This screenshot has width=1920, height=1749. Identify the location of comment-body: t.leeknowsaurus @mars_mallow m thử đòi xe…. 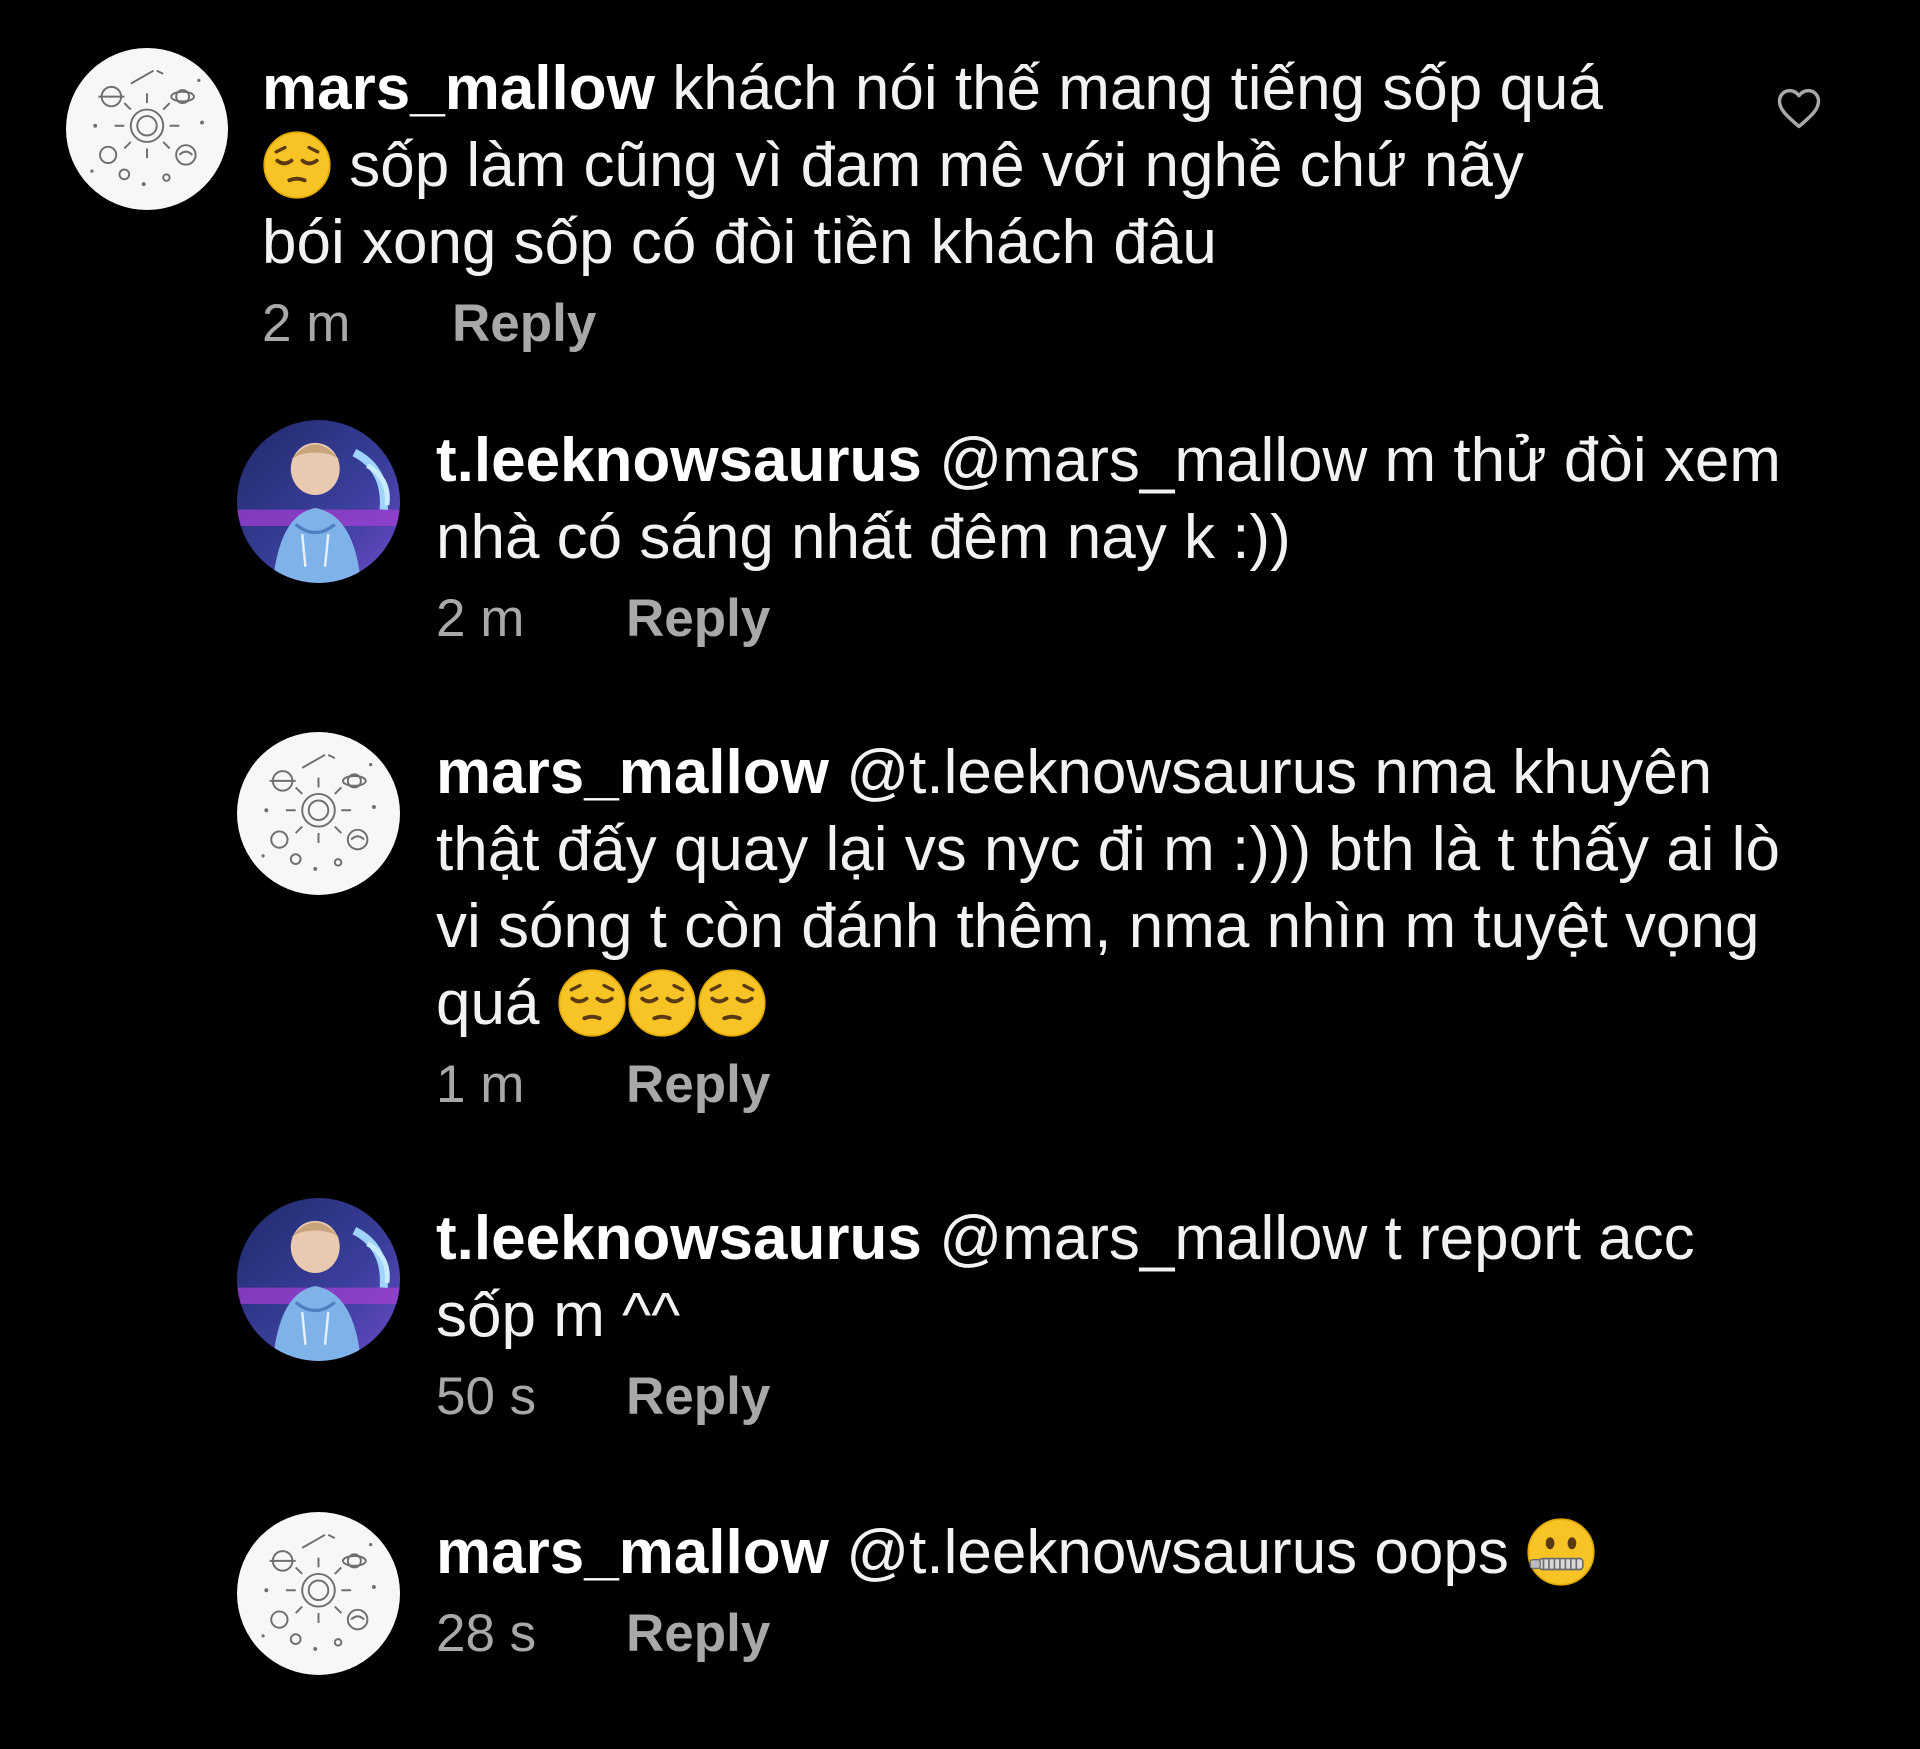
(1108, 537).